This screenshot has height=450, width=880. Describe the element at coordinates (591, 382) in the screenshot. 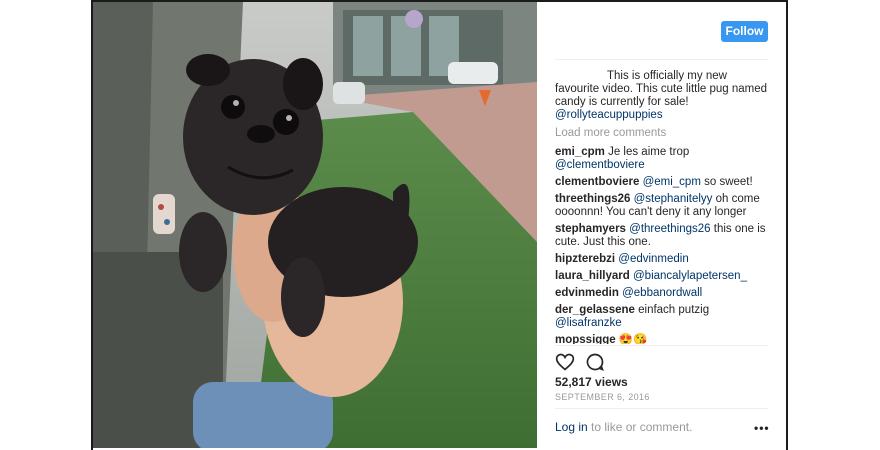

I see `view-count: 52,817 views` at that location.